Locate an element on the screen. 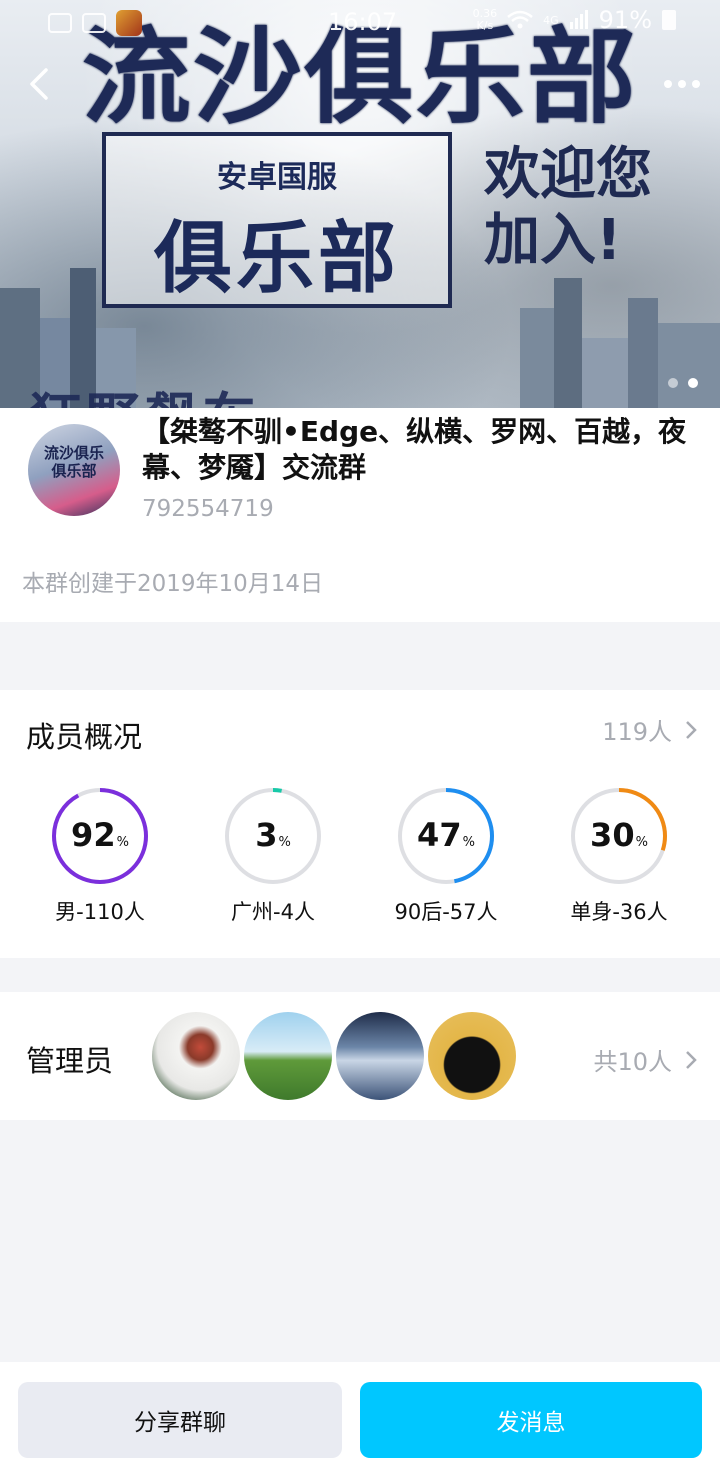 The image size is (720, 1480). page-dot is located at coordinates (673, 383).